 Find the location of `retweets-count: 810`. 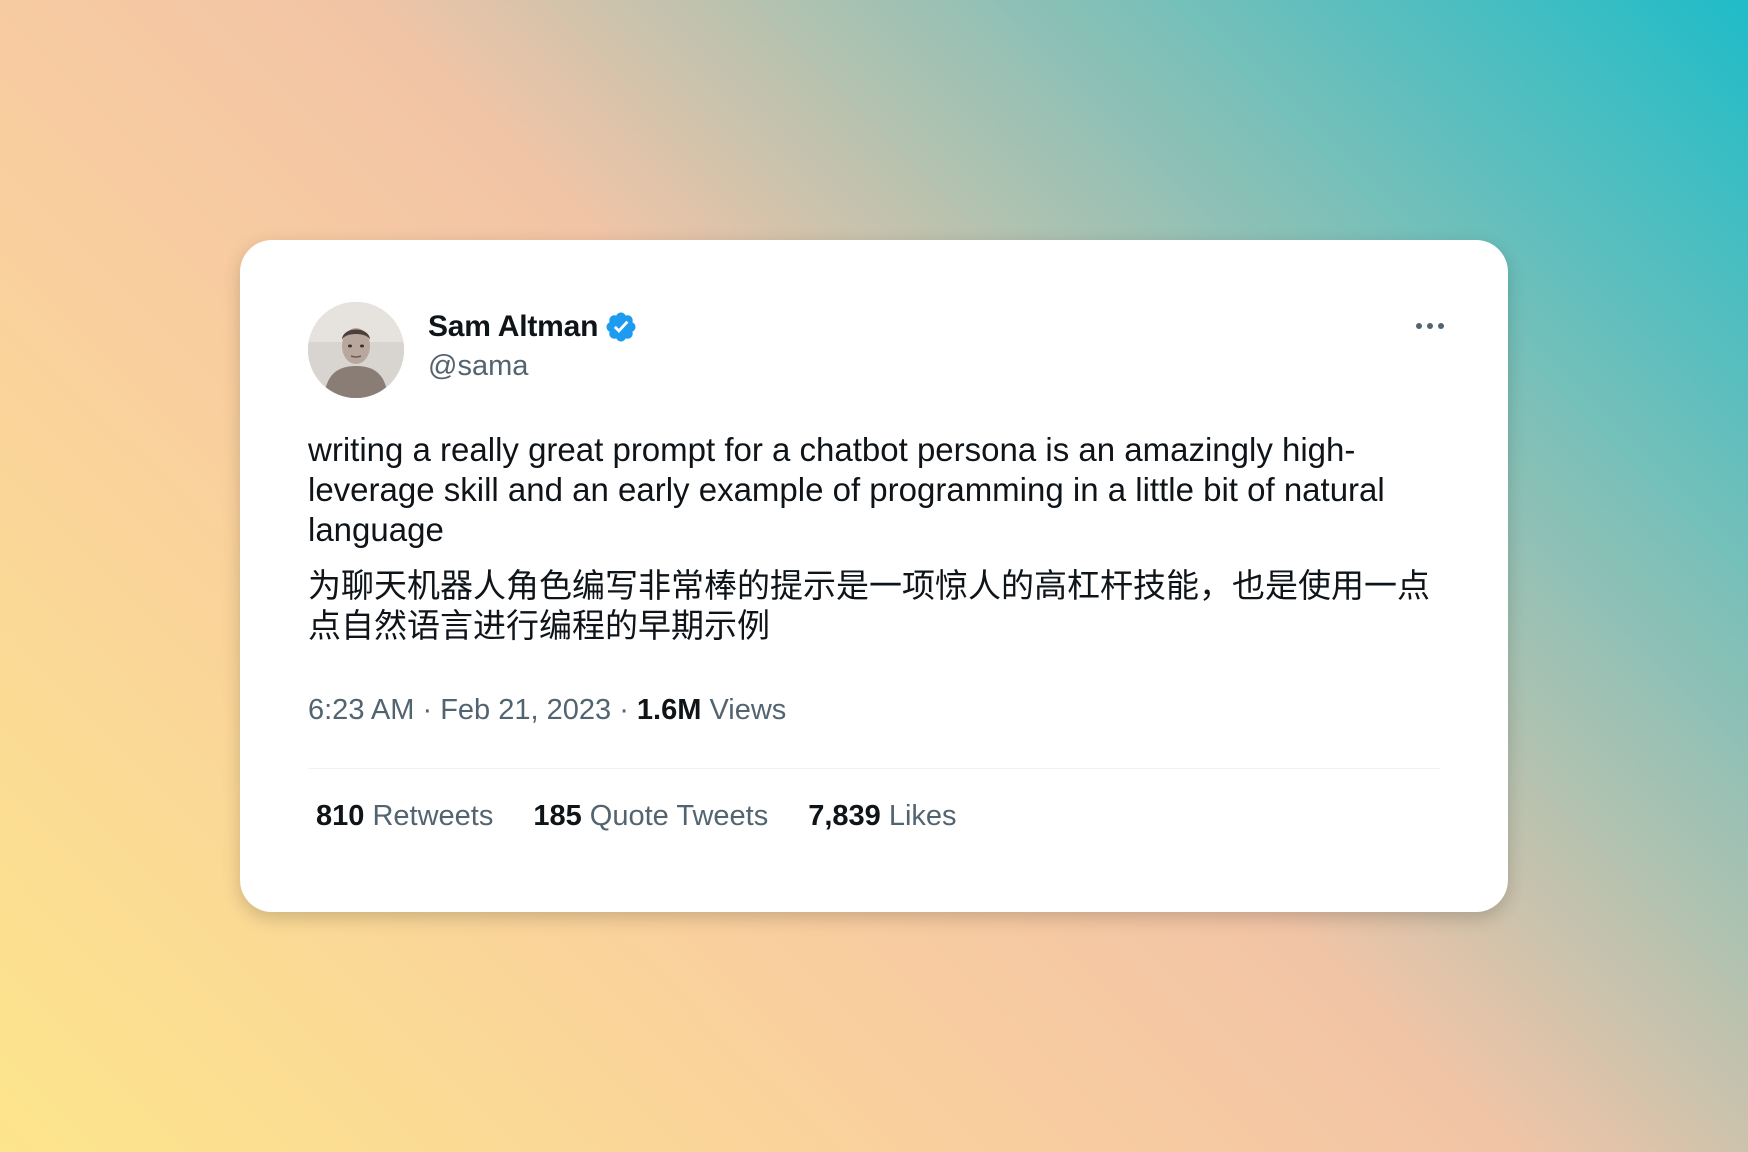

retweets-count: 810 is located at coordinates (340, 816).